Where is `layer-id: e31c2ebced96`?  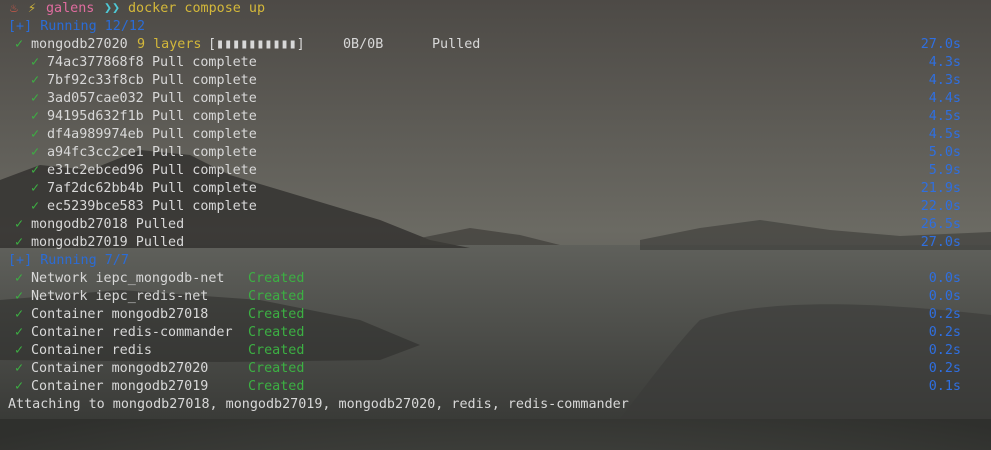
layer-id: e31c2ebced96 is located at coordinates (95, 170).